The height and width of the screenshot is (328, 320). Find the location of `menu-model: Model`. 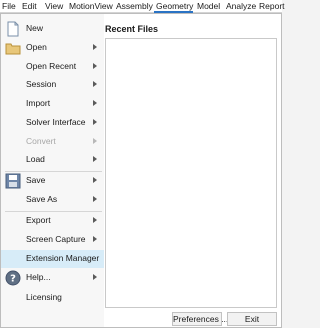

menu-model: Model is located at coordinates (207, 6).